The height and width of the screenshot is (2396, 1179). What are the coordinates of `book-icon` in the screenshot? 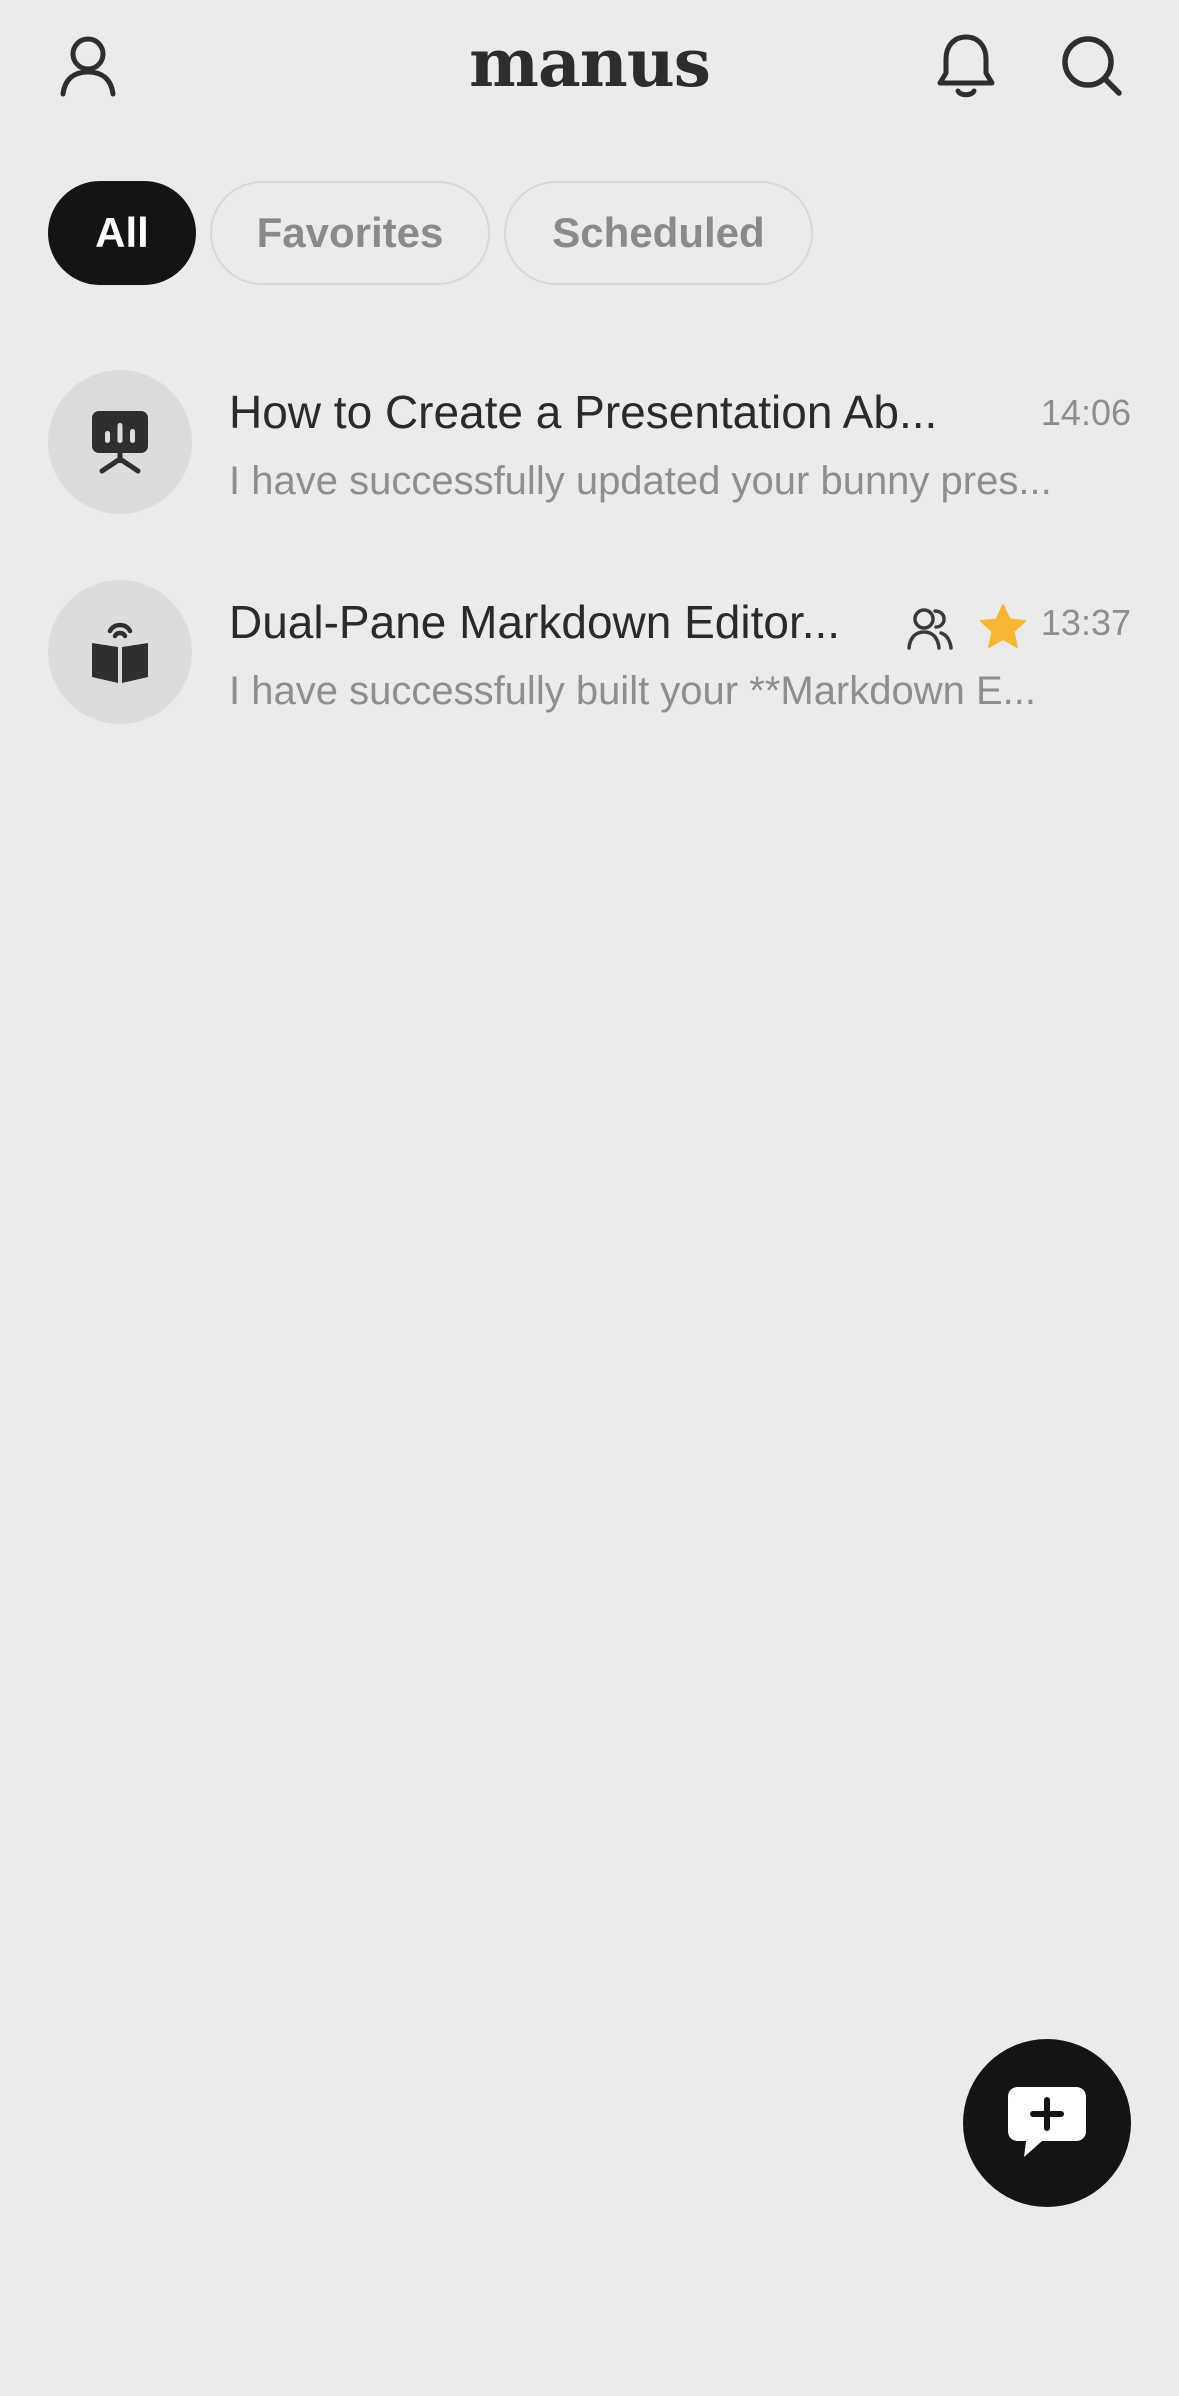 It's located at (120, 652).